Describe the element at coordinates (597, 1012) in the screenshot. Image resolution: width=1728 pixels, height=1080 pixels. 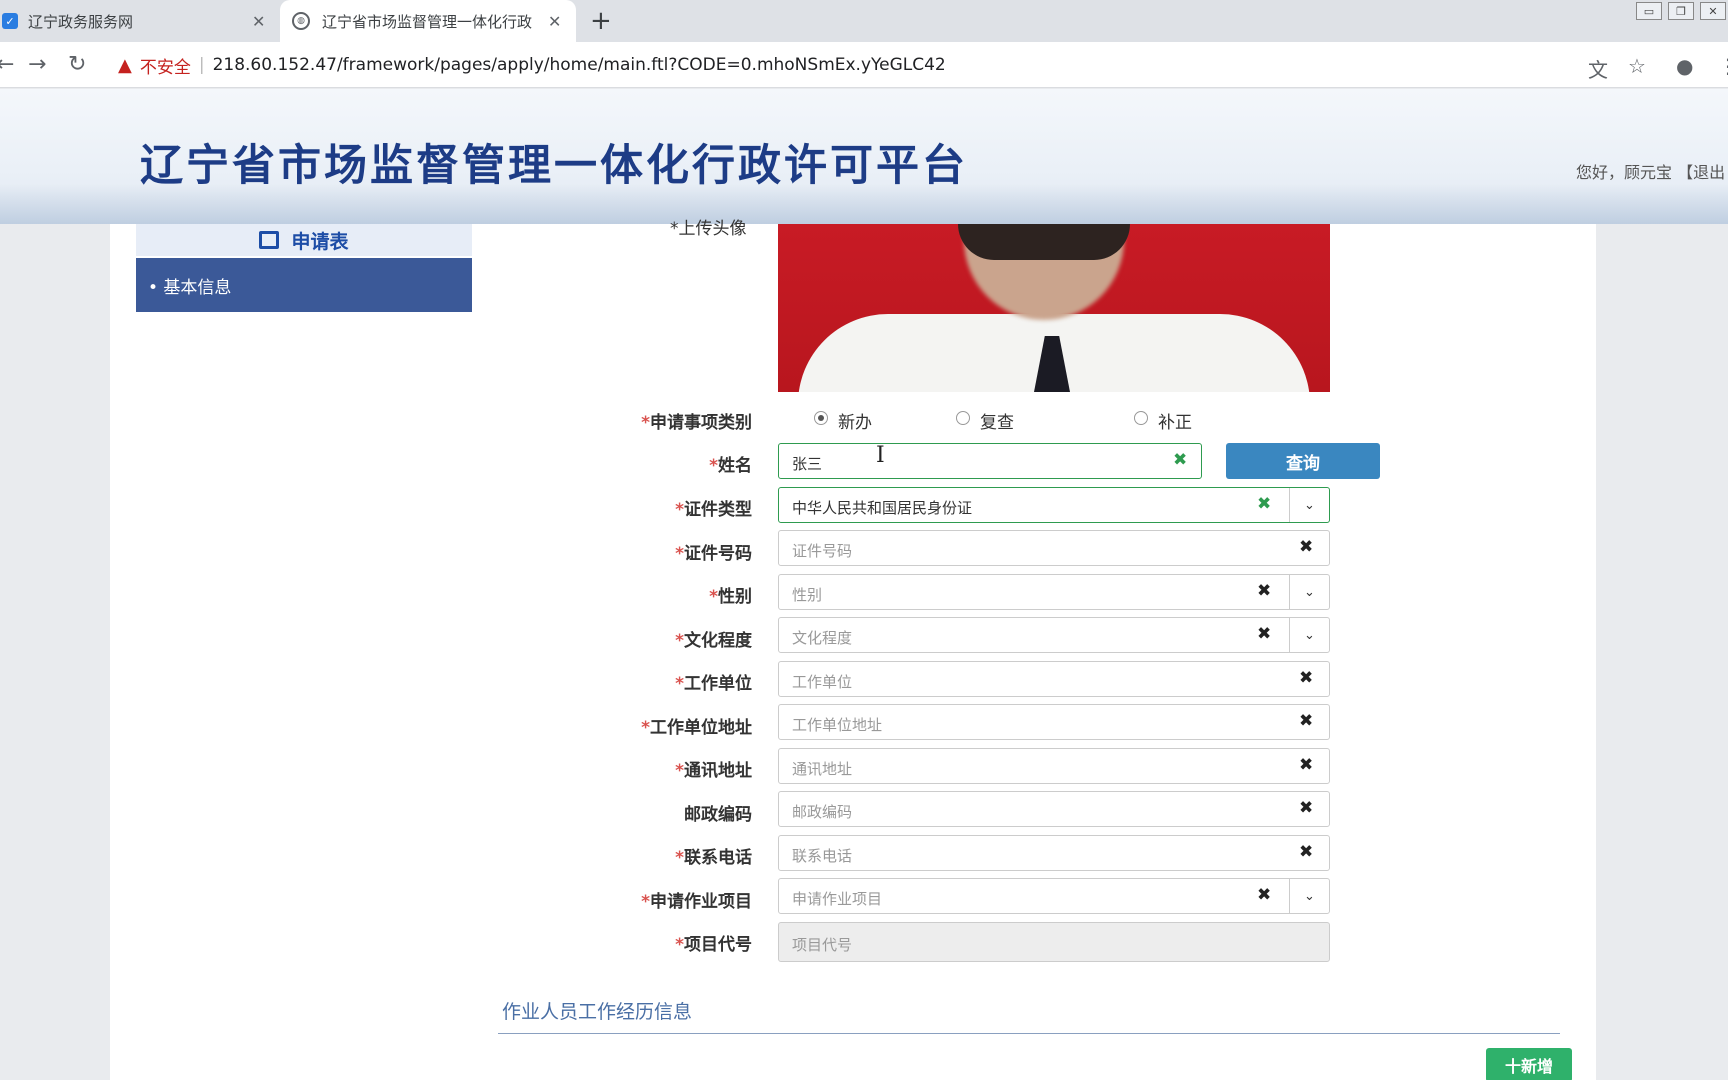
I see `work-history-title: 作业人员工作经历信息` at that location.